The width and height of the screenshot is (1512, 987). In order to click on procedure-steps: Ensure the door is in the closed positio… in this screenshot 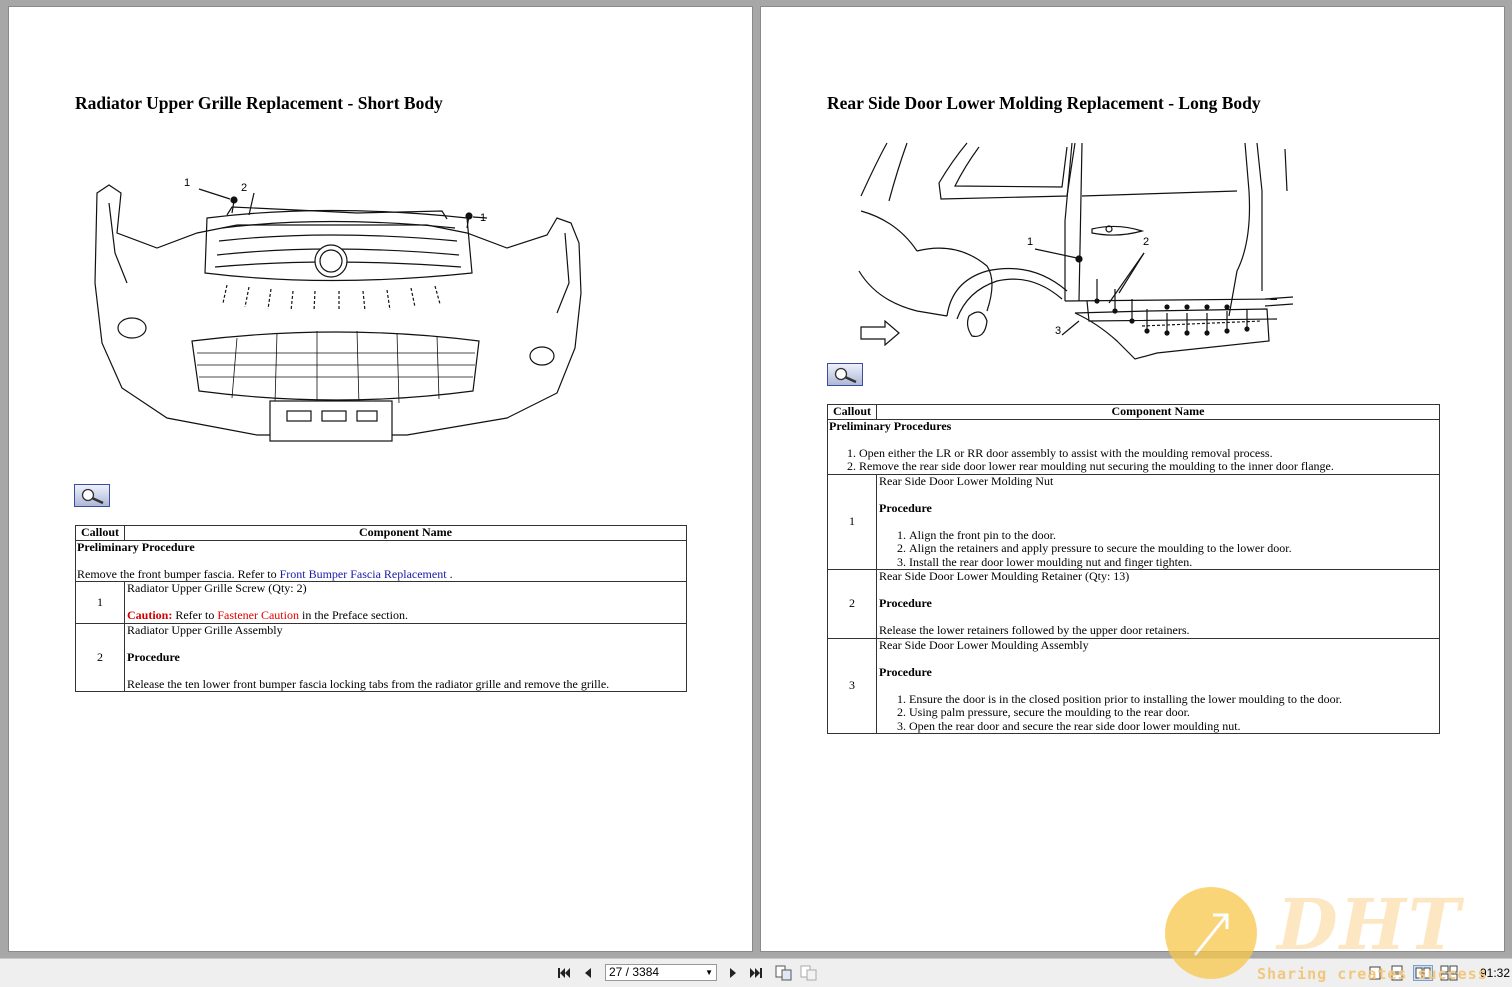, I will do `click(1158, 713)`.